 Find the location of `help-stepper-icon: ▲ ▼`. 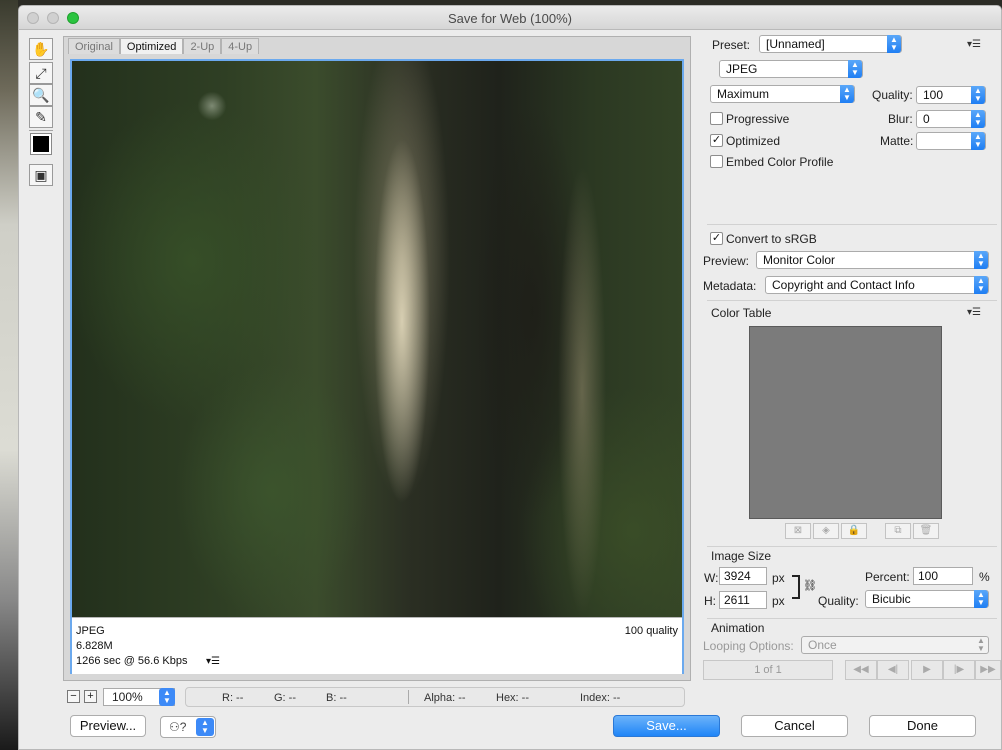

help-stepper-icon: ▲ ▼ is located at coordinates (205, 727).